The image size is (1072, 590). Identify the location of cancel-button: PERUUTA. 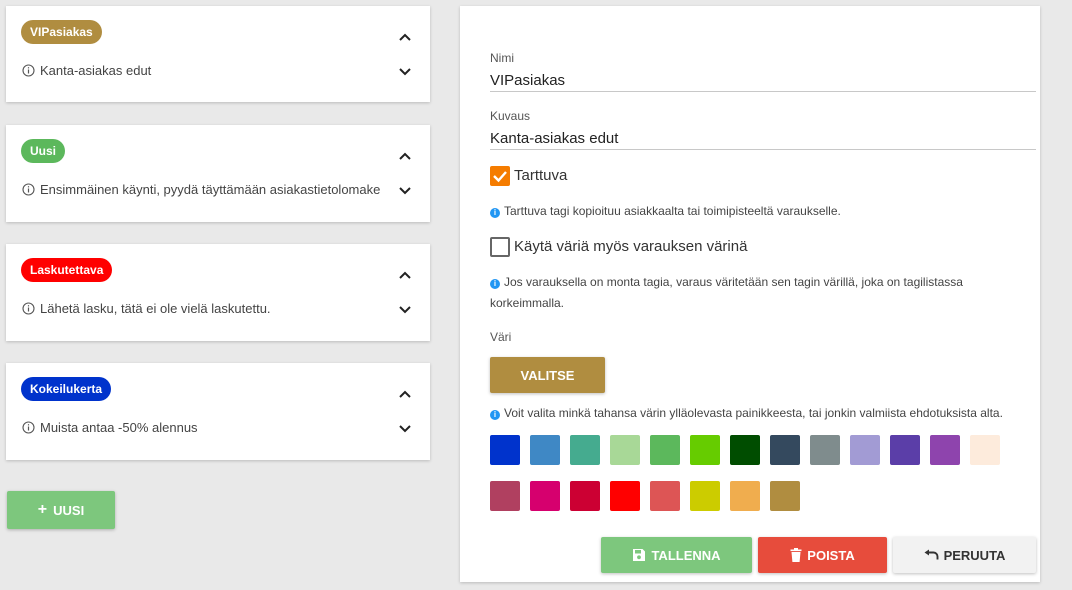
(964, 555).